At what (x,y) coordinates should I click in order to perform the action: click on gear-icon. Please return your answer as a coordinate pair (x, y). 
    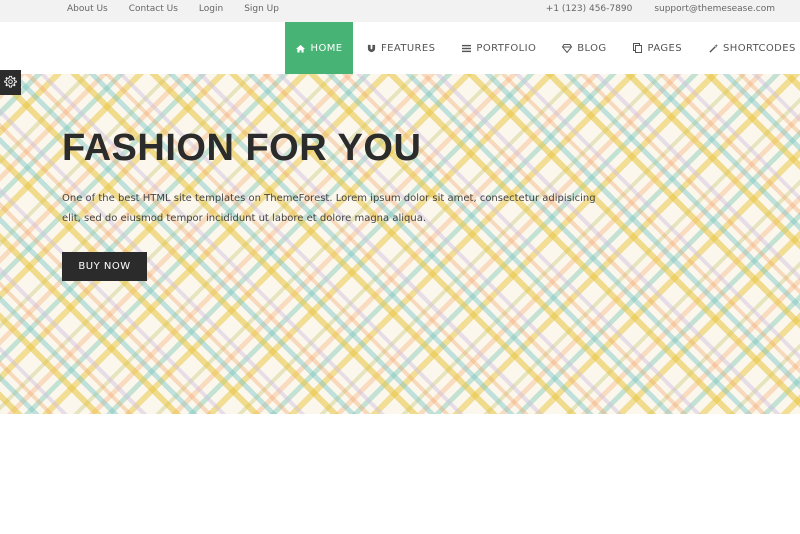
    Looking at the image, I should click on (10, 82).